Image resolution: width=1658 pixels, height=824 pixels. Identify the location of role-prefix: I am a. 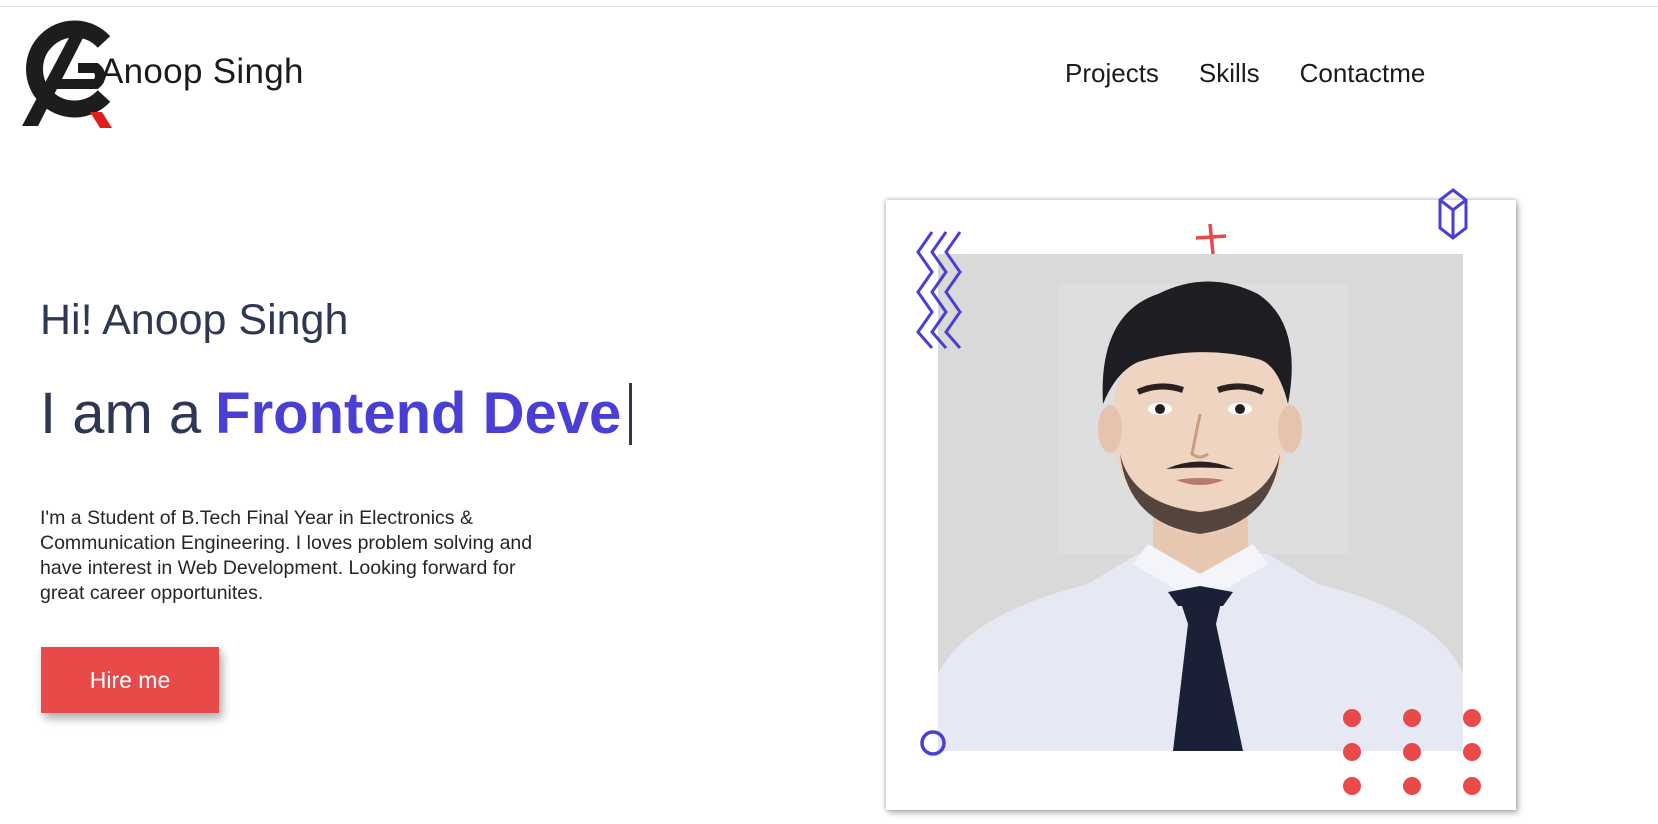
(121, 413).